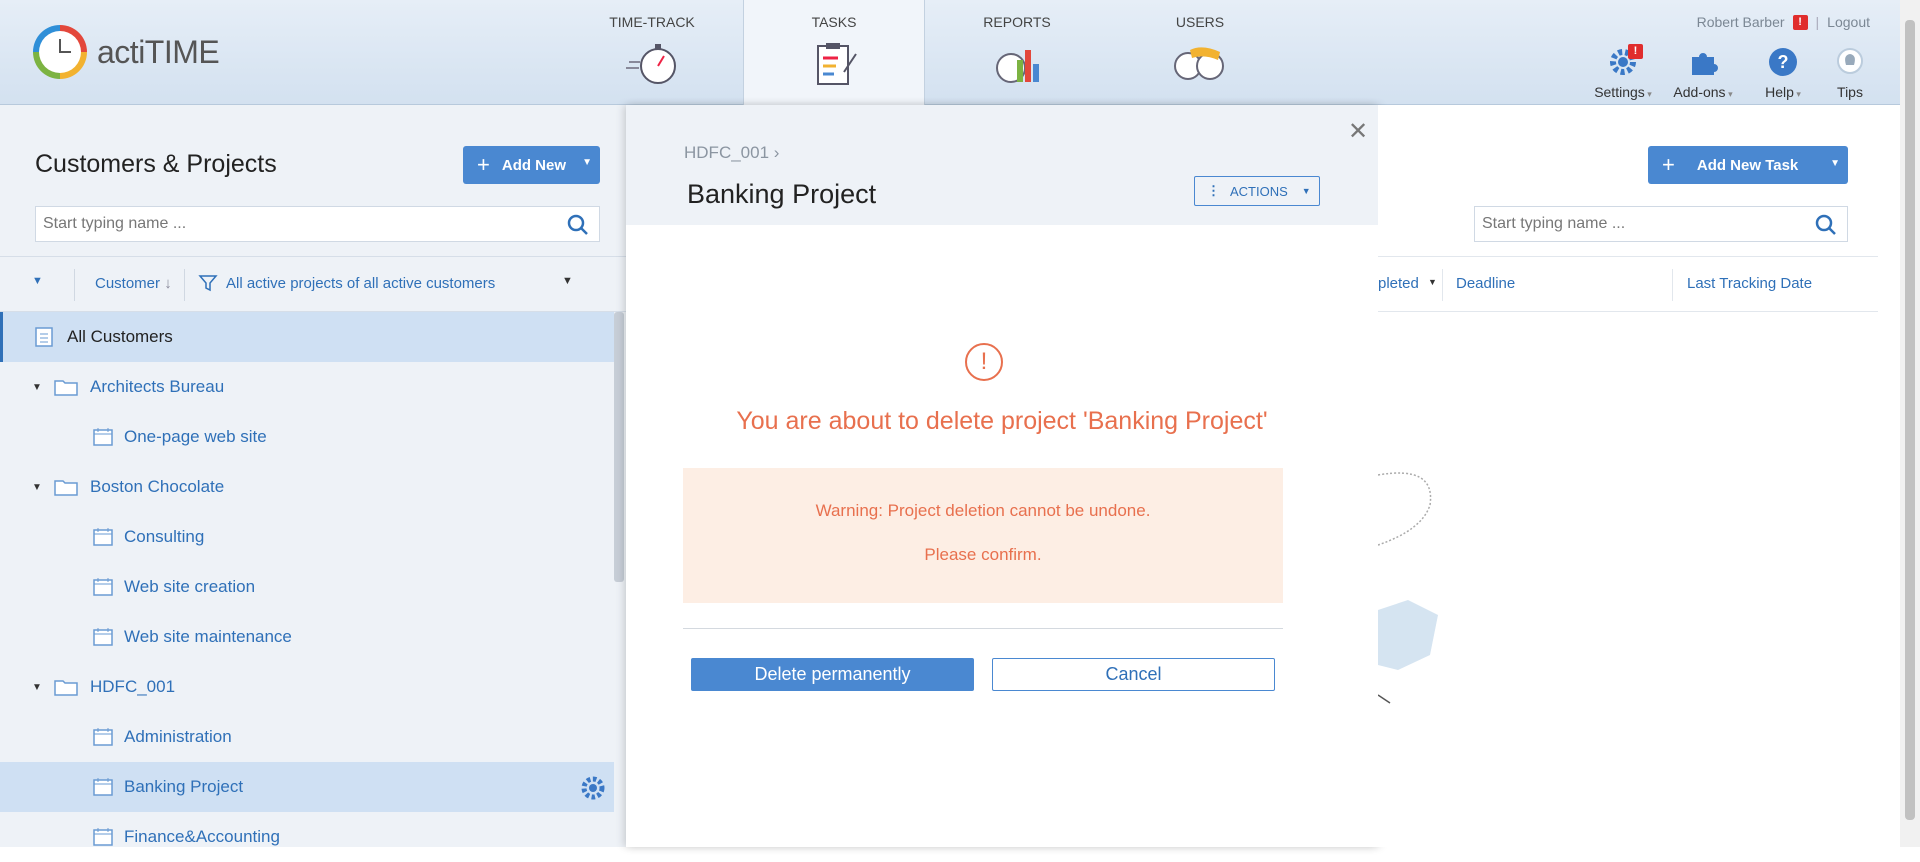  I want to click on actions-label: ACTIONS, so click(1259, 191).